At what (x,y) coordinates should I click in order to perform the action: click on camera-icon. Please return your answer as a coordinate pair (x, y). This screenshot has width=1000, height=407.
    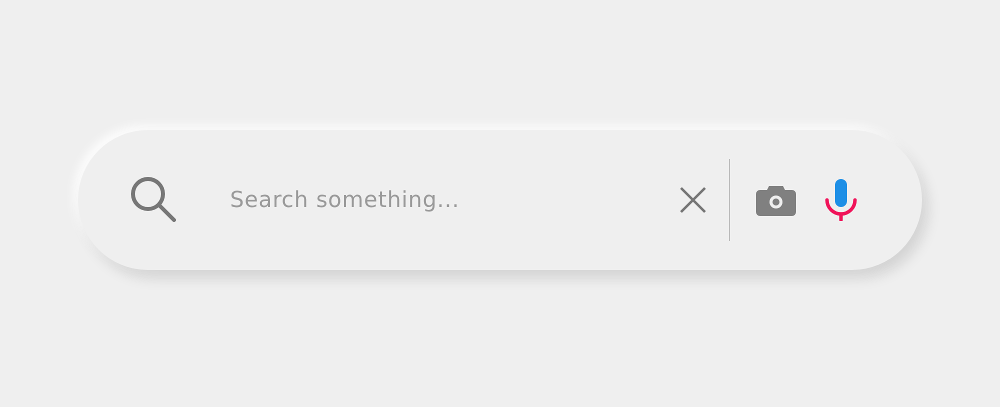
    Looking at the image, I should click on (776, 200).